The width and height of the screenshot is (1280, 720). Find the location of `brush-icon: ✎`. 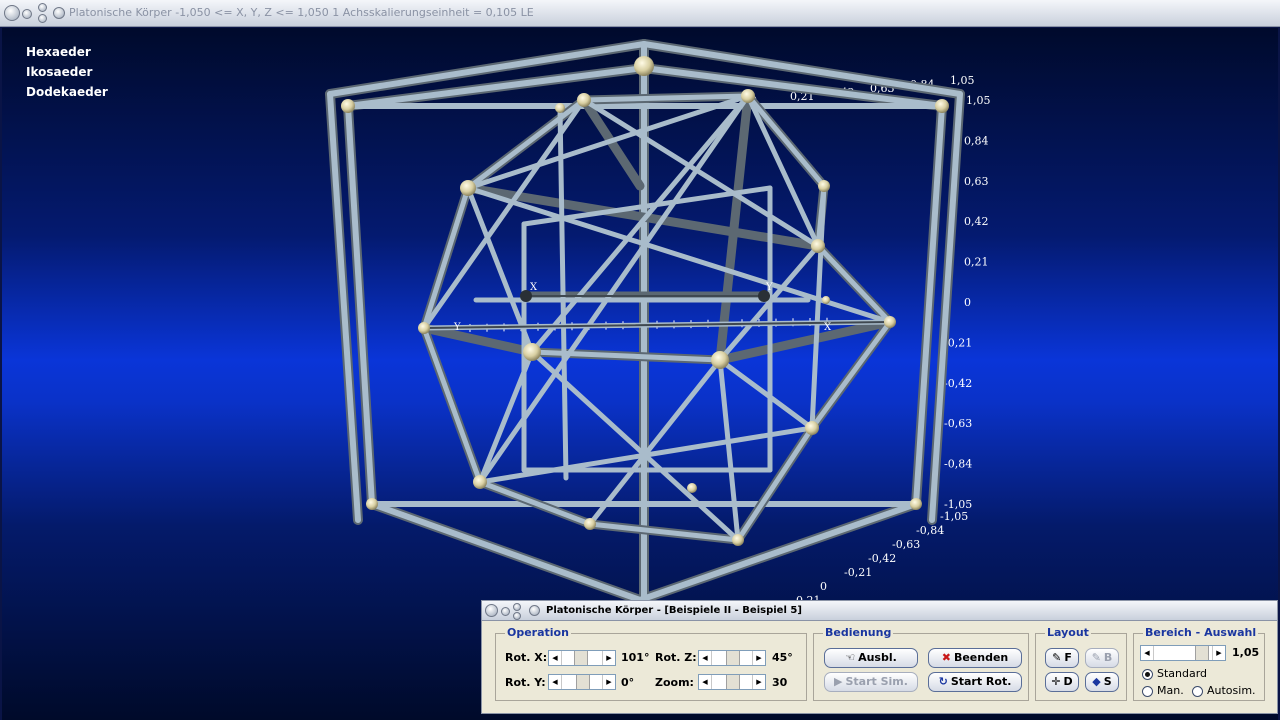

brush-icon: ✎ is located at coordinates (1057, 657).